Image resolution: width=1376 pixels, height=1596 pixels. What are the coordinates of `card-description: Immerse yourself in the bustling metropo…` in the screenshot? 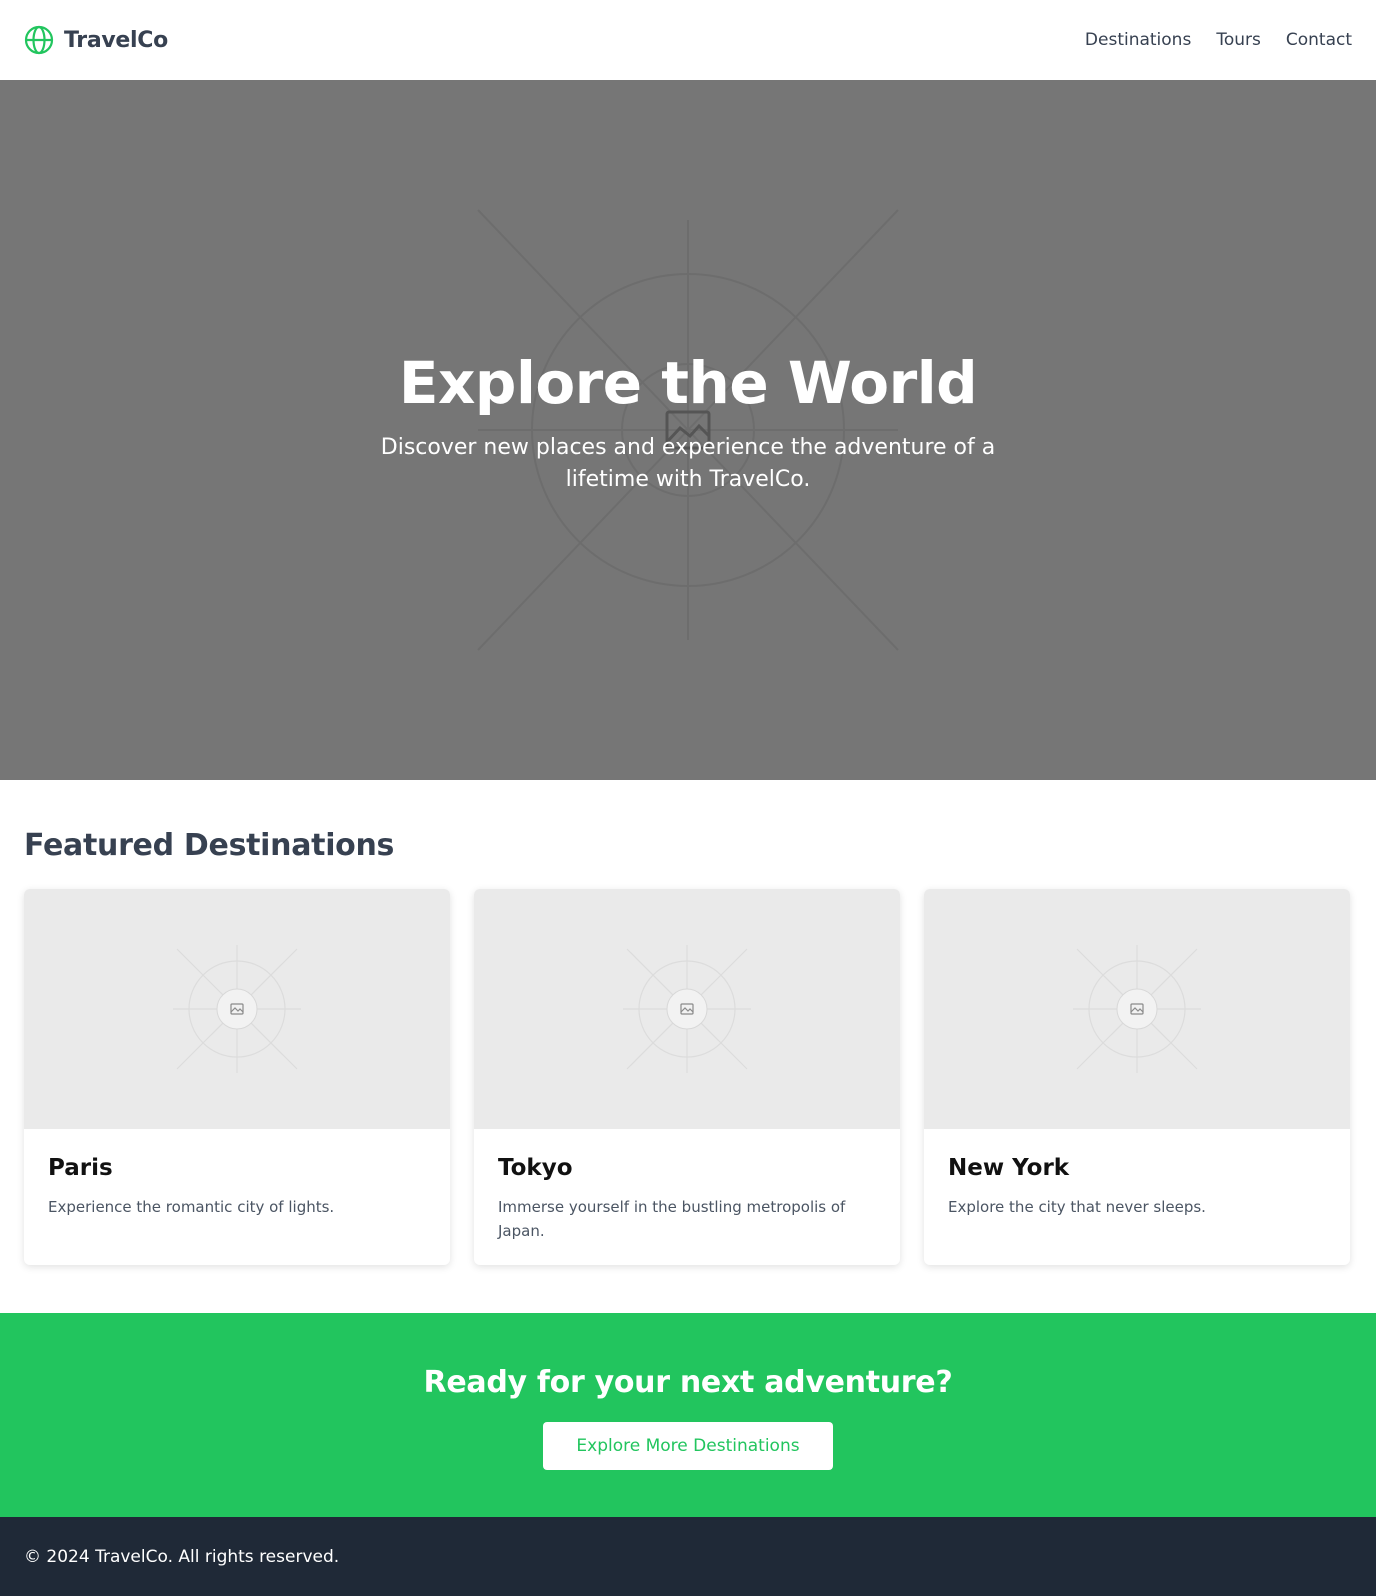 It's located at (672, 1219).